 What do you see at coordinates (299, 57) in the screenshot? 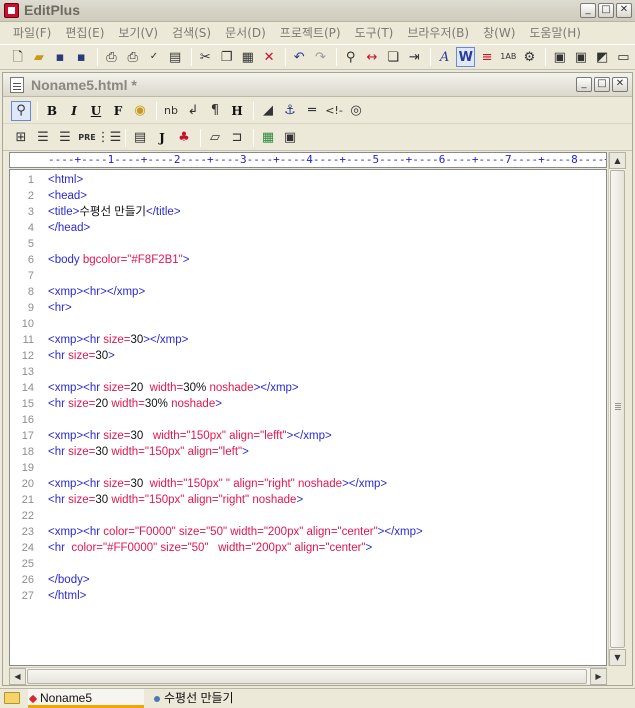
I see `undo-icon: ↶` at bounding box center [299, 57].